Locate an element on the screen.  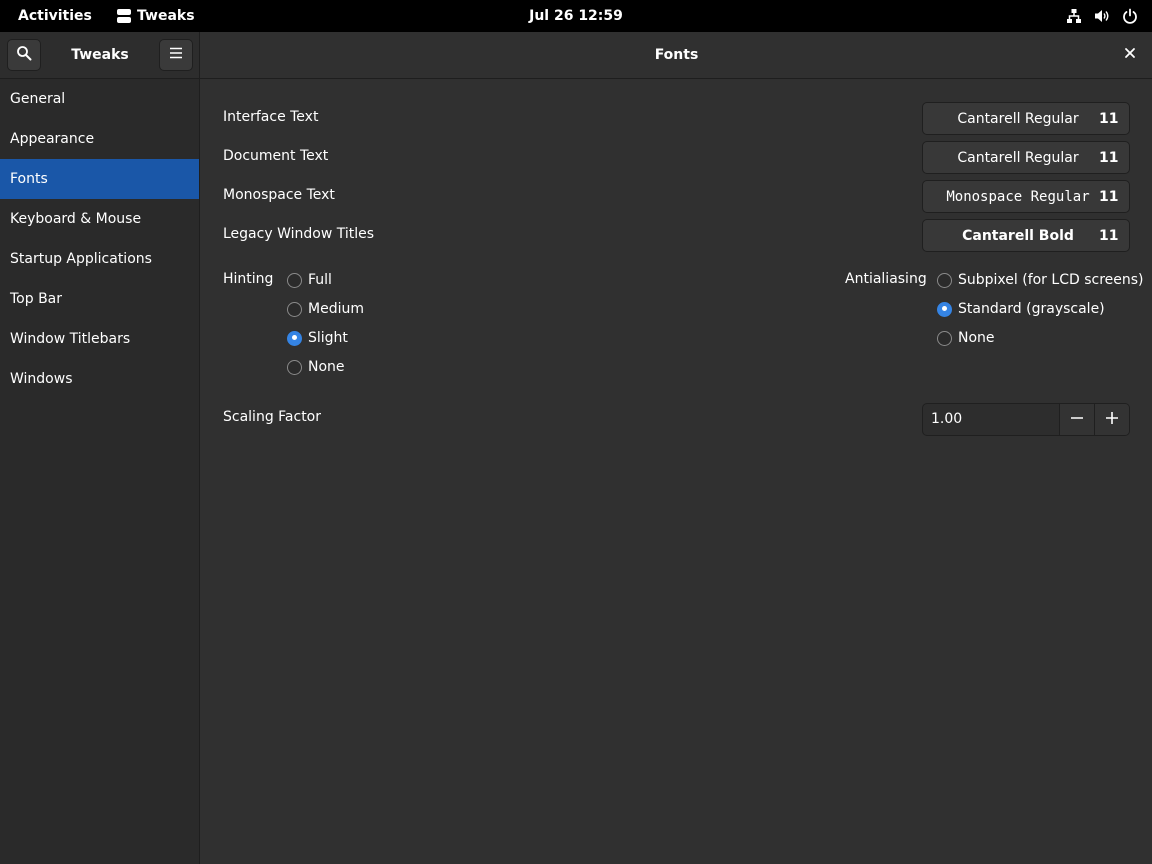
scaling-factor-spinbutton: 1.00 is located at coordinates (1026, 419).